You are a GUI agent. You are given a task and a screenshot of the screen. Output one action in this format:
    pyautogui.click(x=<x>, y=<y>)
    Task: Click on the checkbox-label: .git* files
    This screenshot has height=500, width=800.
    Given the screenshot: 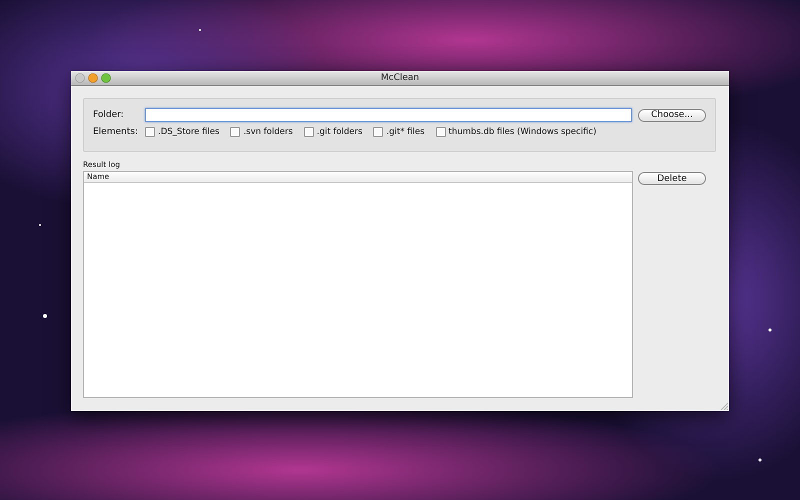 What is the action you would take?
    pyautogui.click(x=405, y=132)
    